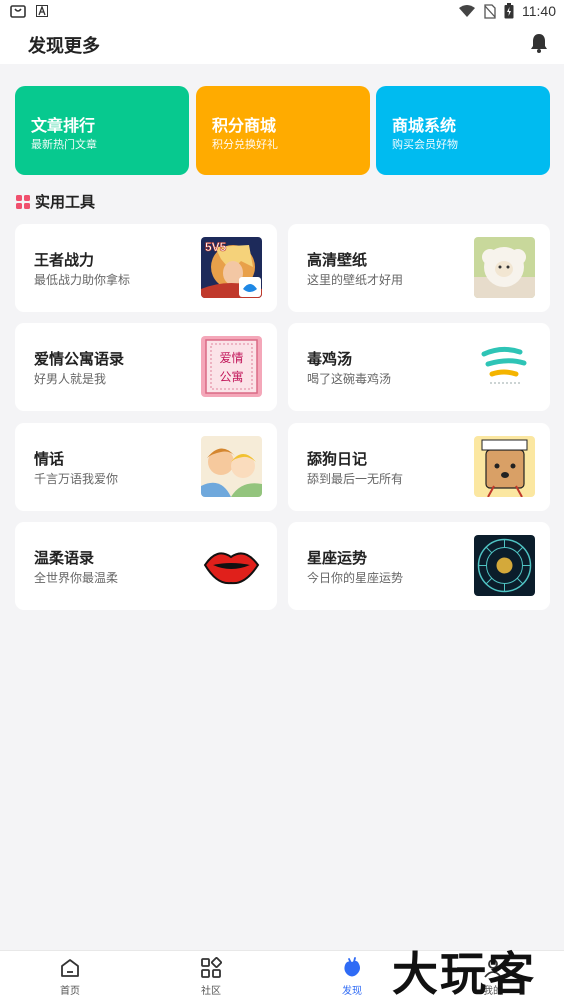 This screenshot has height=1002, width=564. I want to click on card-title: 积分商城, so click(244, 125).